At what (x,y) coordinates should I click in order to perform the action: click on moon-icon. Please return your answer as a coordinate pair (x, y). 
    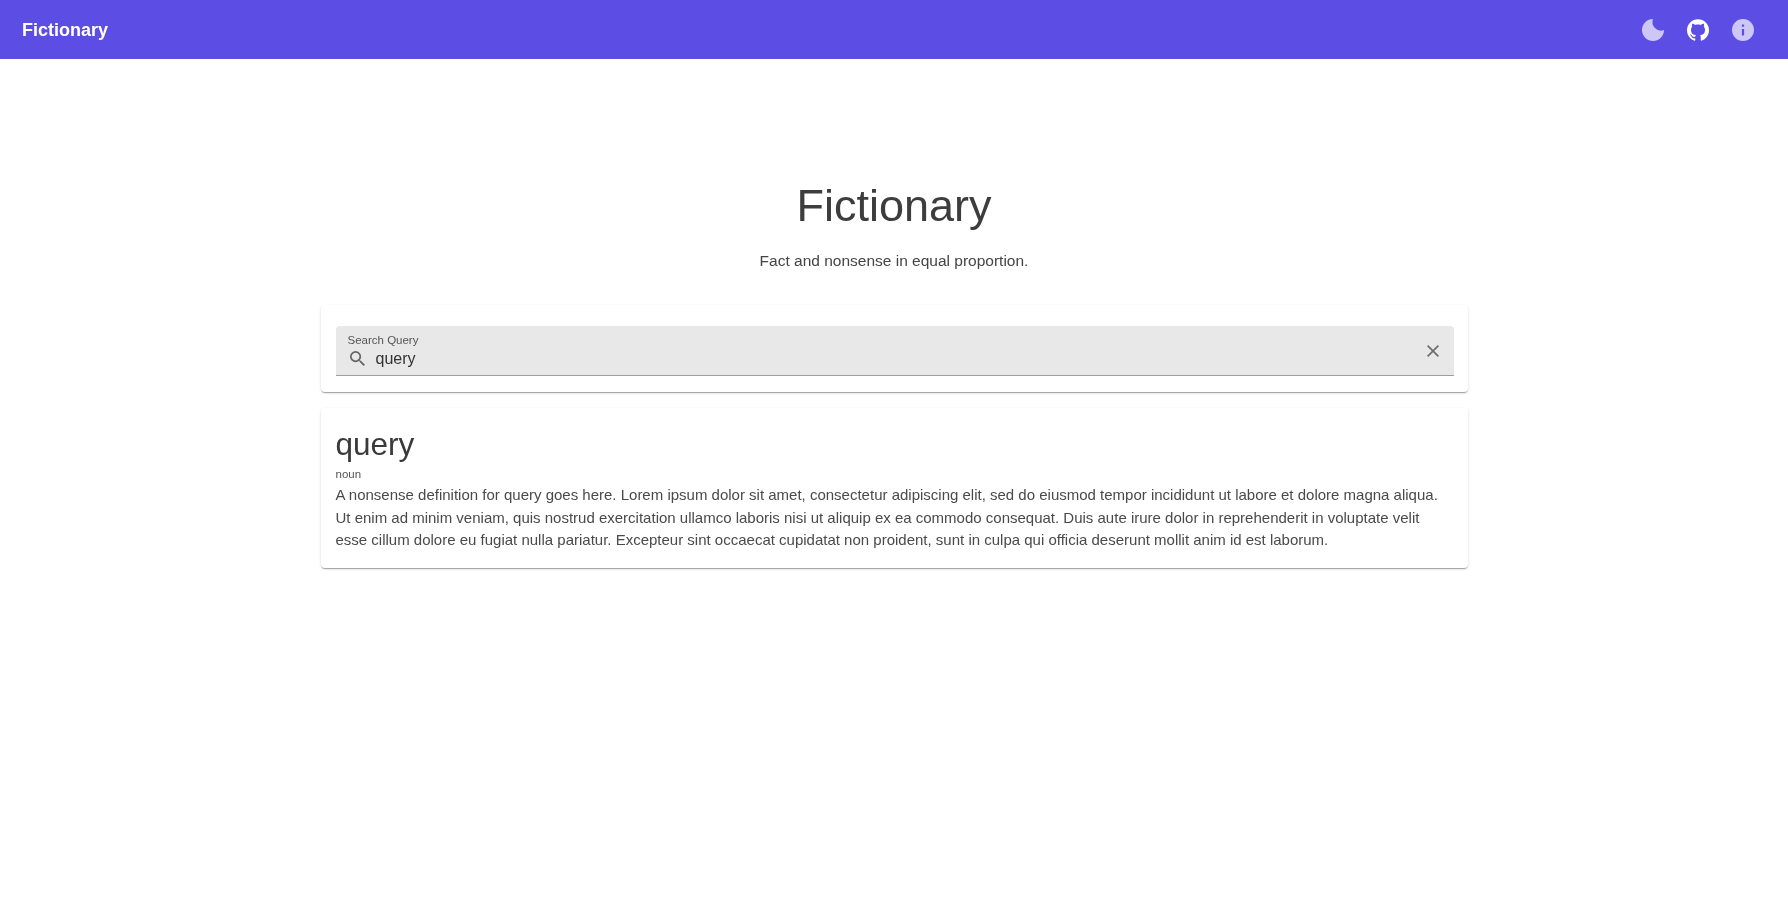
    Looking at the image, I should click on (1653, 29).